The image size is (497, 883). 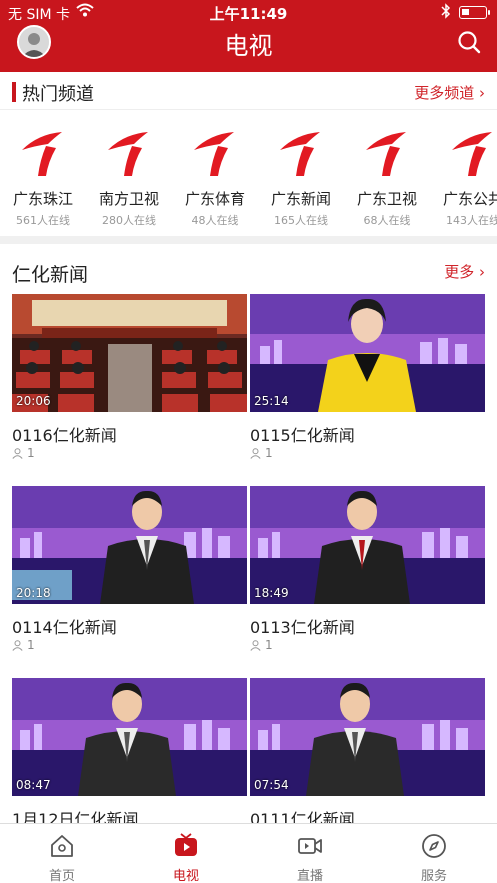 I want to click on news-section-header: 仁化新闻 更多 ›, so click(x=248, y=268).